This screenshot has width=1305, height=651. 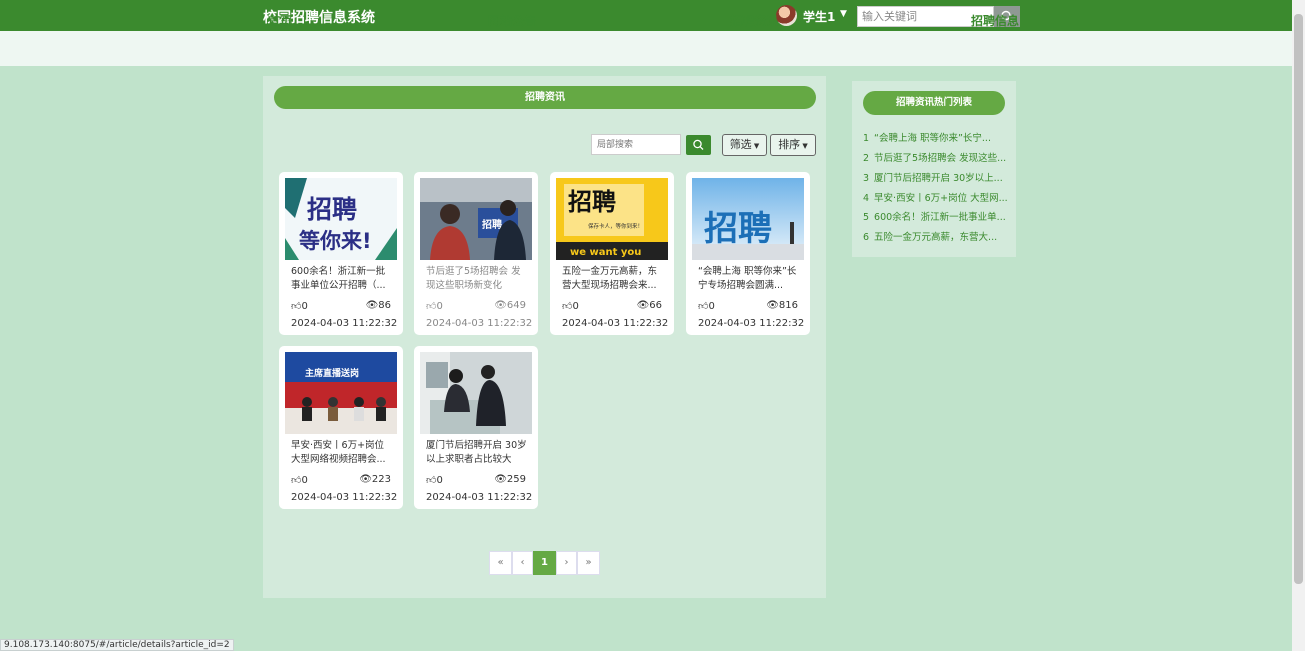 I want to click on view-count: 👁︎86, so click(x=378, y=305).